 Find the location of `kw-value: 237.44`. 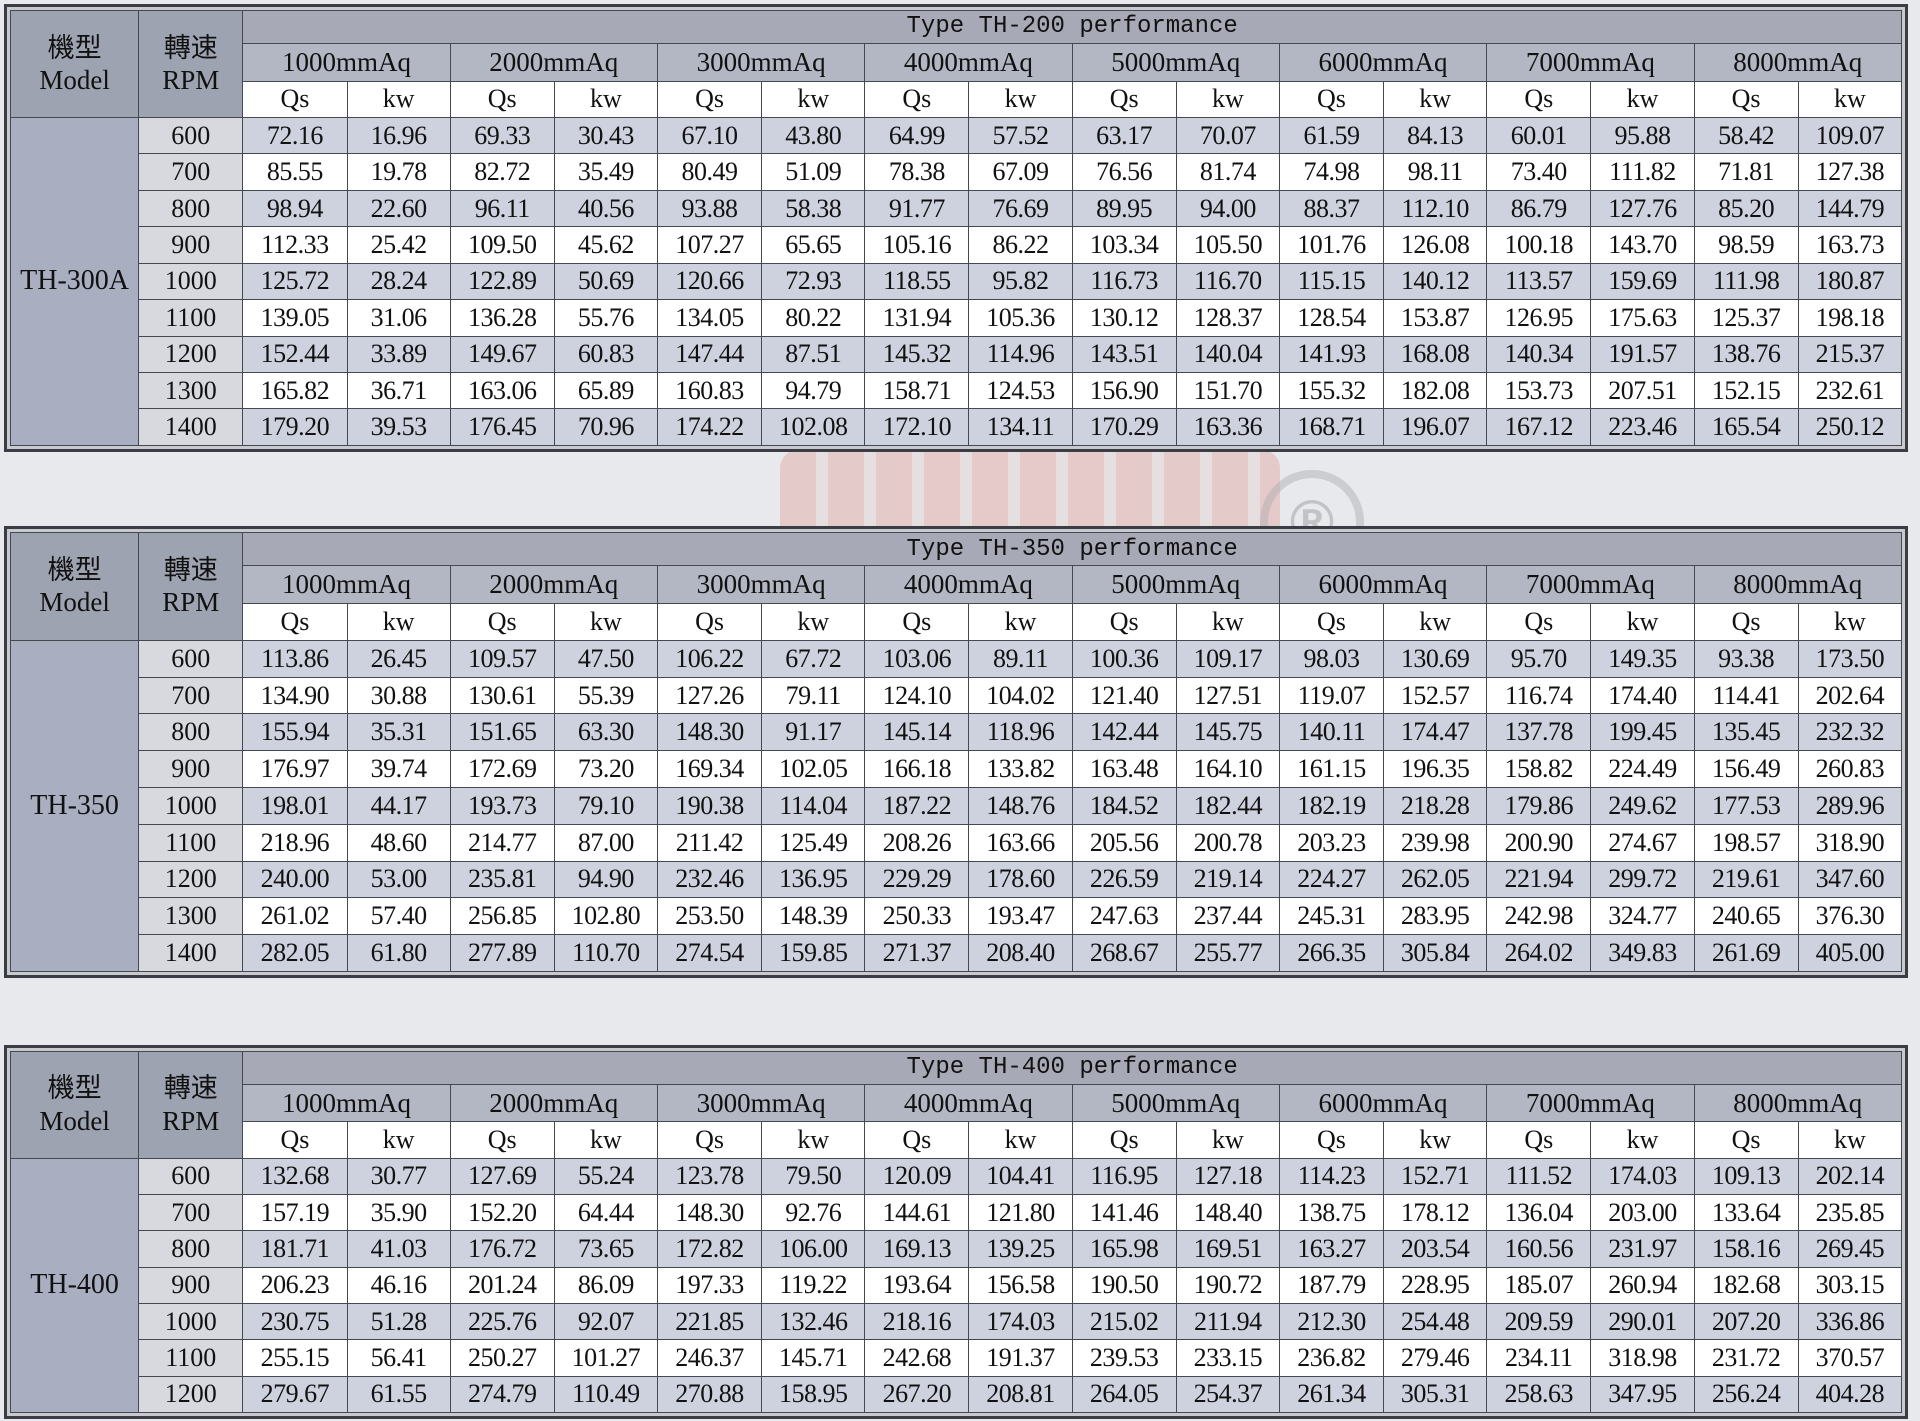

kw-value: 237.44 is located at coordinates (1227, 916).